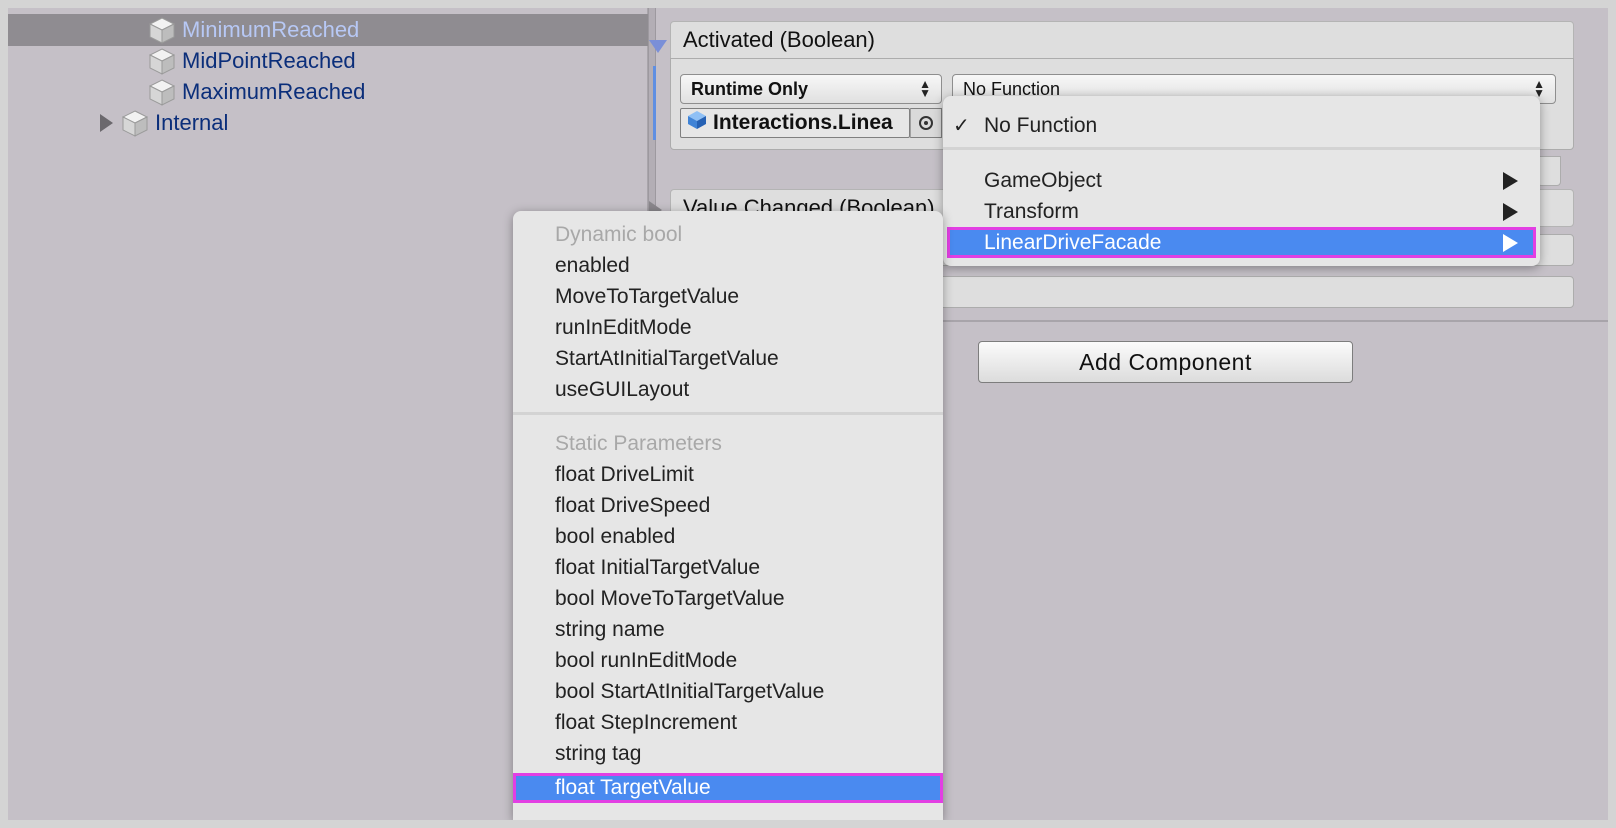 The height and width of the screenshot is (828, 1616). What do you see at coordinates (697, 123) in the screenshot?
I see `script-cube-icon` at bounding box center [697, 123].